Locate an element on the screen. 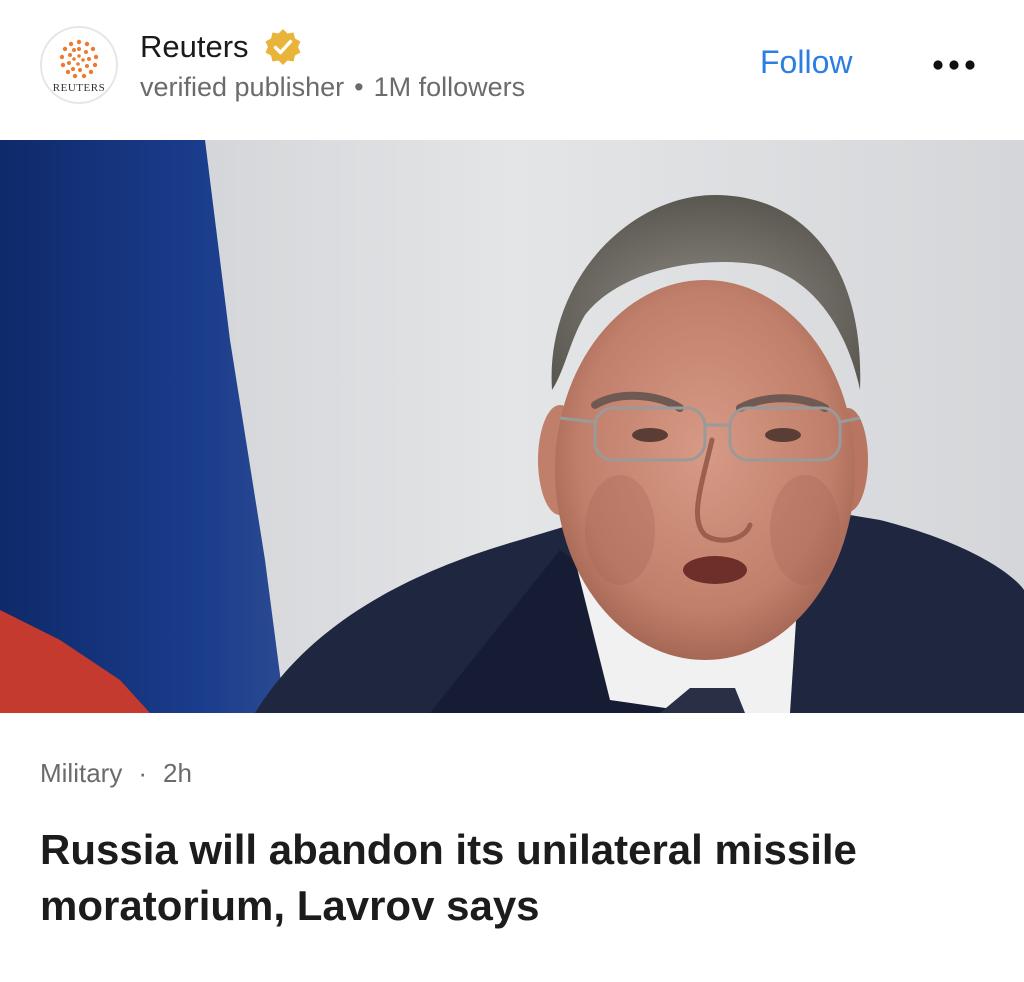  publisher-meta: verified publisher • 1M followers is located at coordinates (332, 87).